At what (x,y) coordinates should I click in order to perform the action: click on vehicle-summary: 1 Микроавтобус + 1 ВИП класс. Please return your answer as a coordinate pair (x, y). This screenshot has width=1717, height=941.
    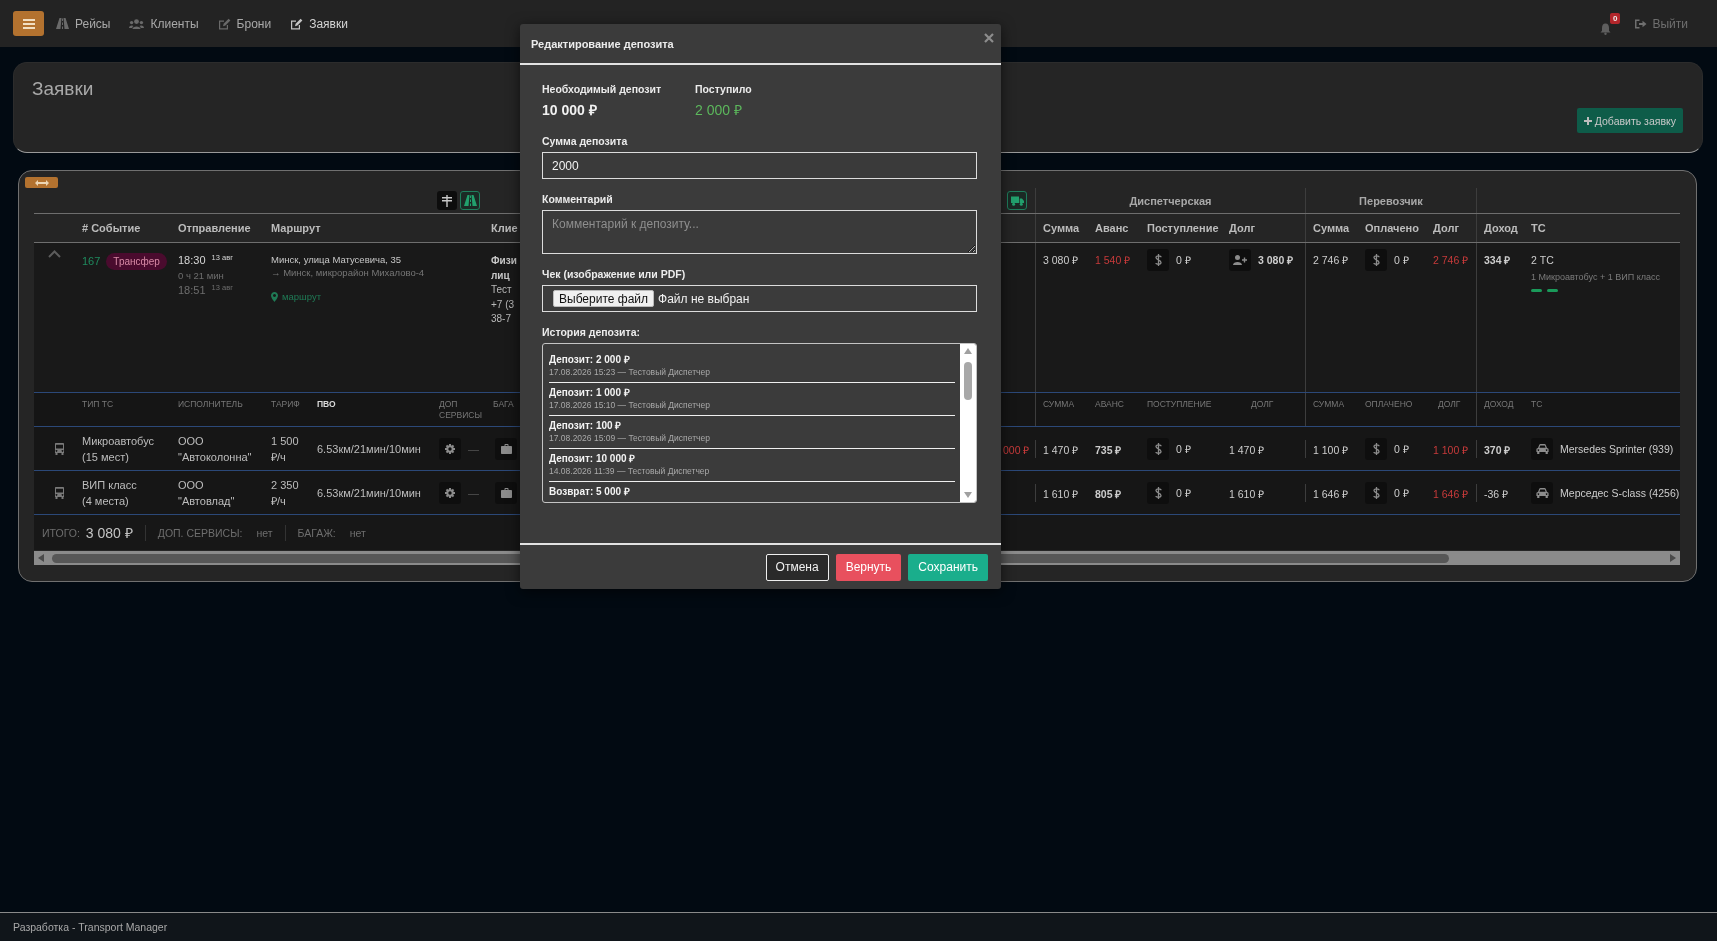
    Looking at the image, I should click on (1596, 277).